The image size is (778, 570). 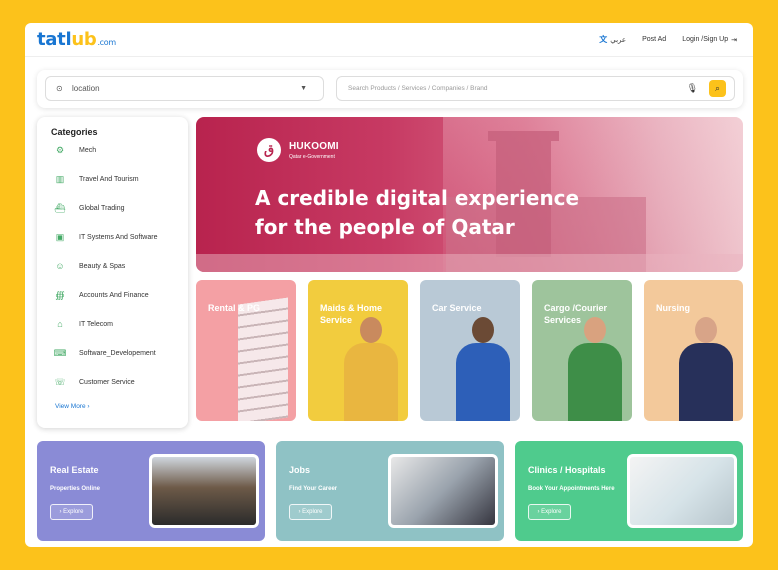 I want to click on tile-nursing: Nursing, so click(x=693, y=350).